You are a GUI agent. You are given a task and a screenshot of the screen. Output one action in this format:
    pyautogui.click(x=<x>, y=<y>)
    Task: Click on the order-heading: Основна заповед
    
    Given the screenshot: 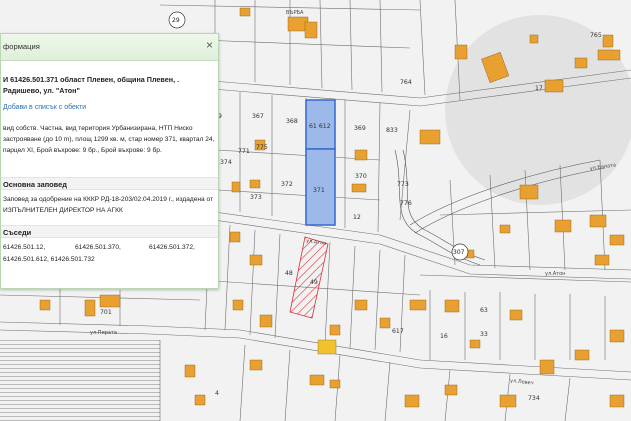 What is the action you would take?
    pyautogui.click(x=109, y=183)
    